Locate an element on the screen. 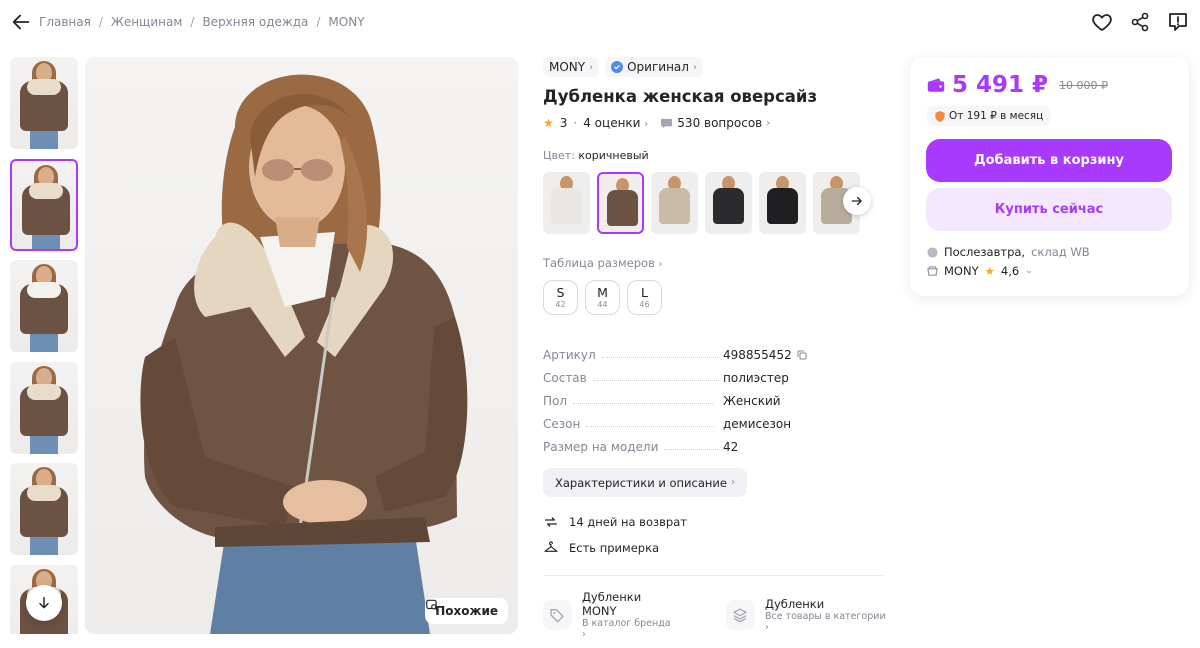 This screenshot has width=1200, height=648. similar-label: Похожие is located at coordinates (466, 611).